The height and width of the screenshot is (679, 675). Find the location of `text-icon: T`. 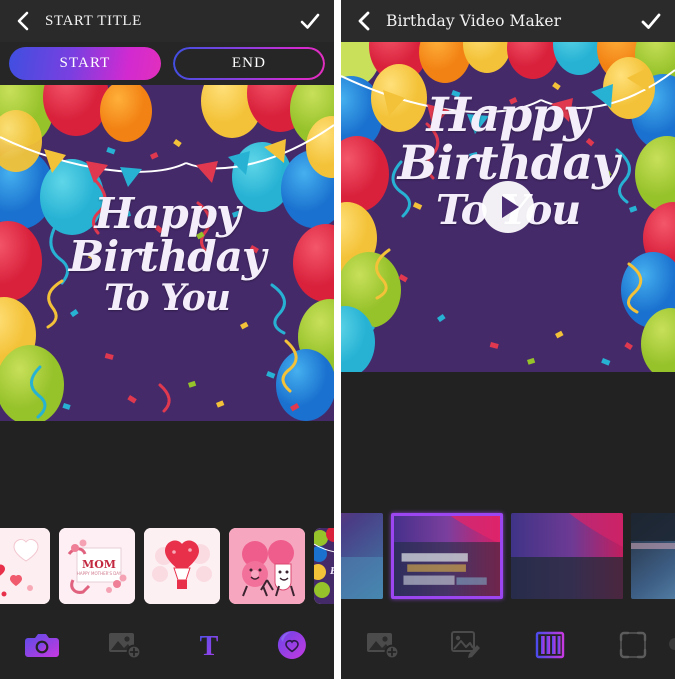

text-icon: T is located at coordinates (209, 644).